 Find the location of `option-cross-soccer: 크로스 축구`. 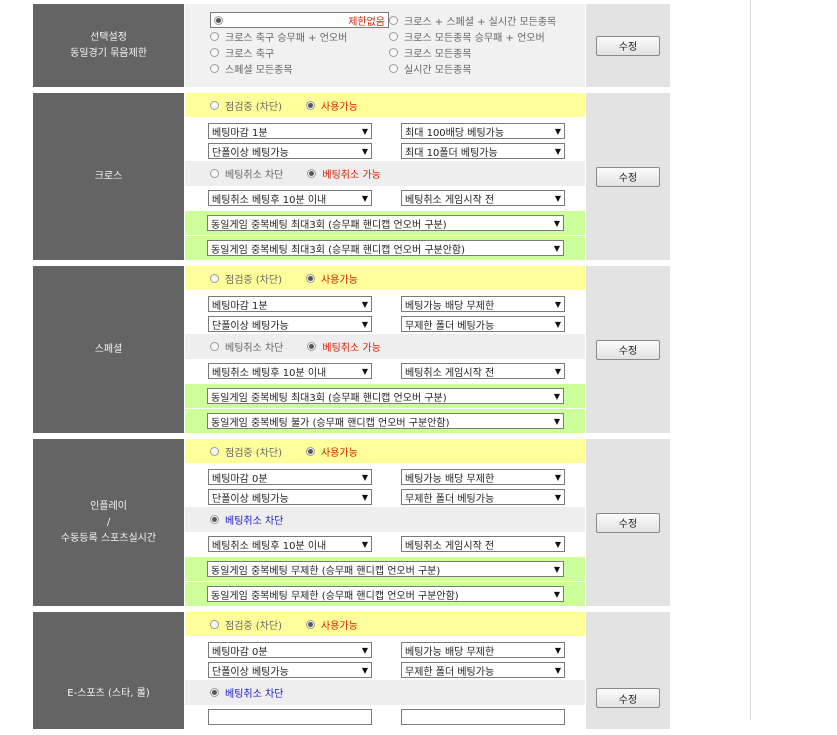

option-cross-soccer: 크로스 축구 is located at coordinates (299, 52).